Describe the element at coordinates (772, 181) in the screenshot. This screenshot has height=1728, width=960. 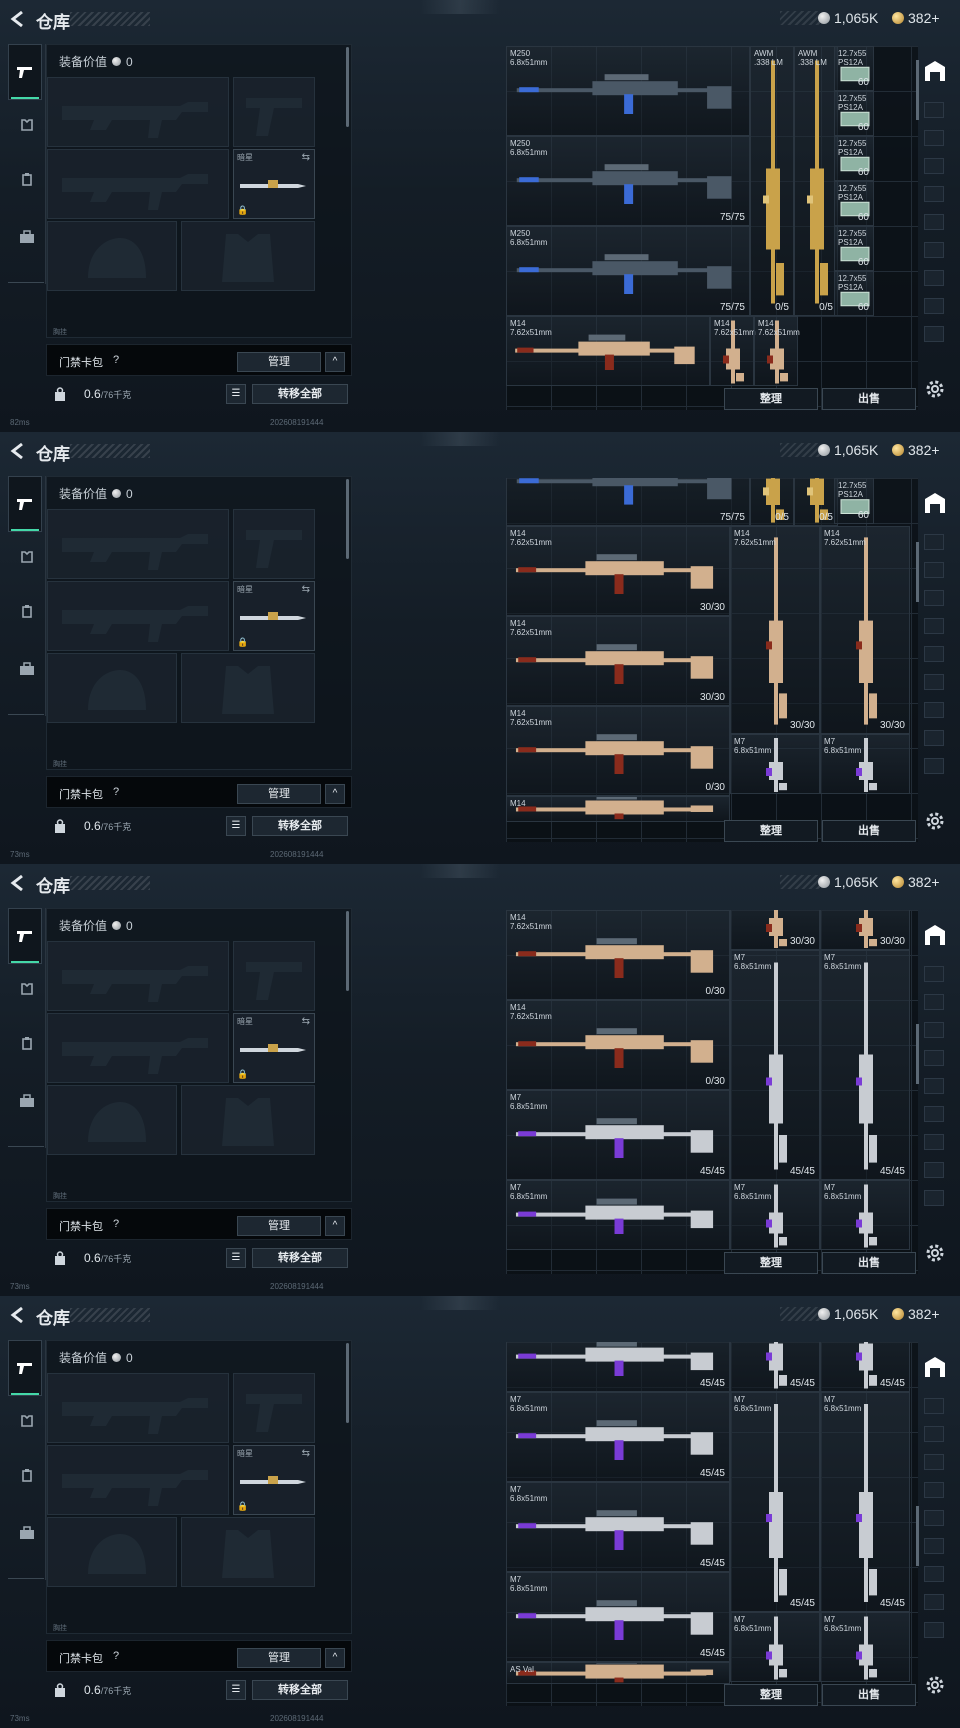
I see `weapon-item: AWM .338 LM 0/5` at that location.